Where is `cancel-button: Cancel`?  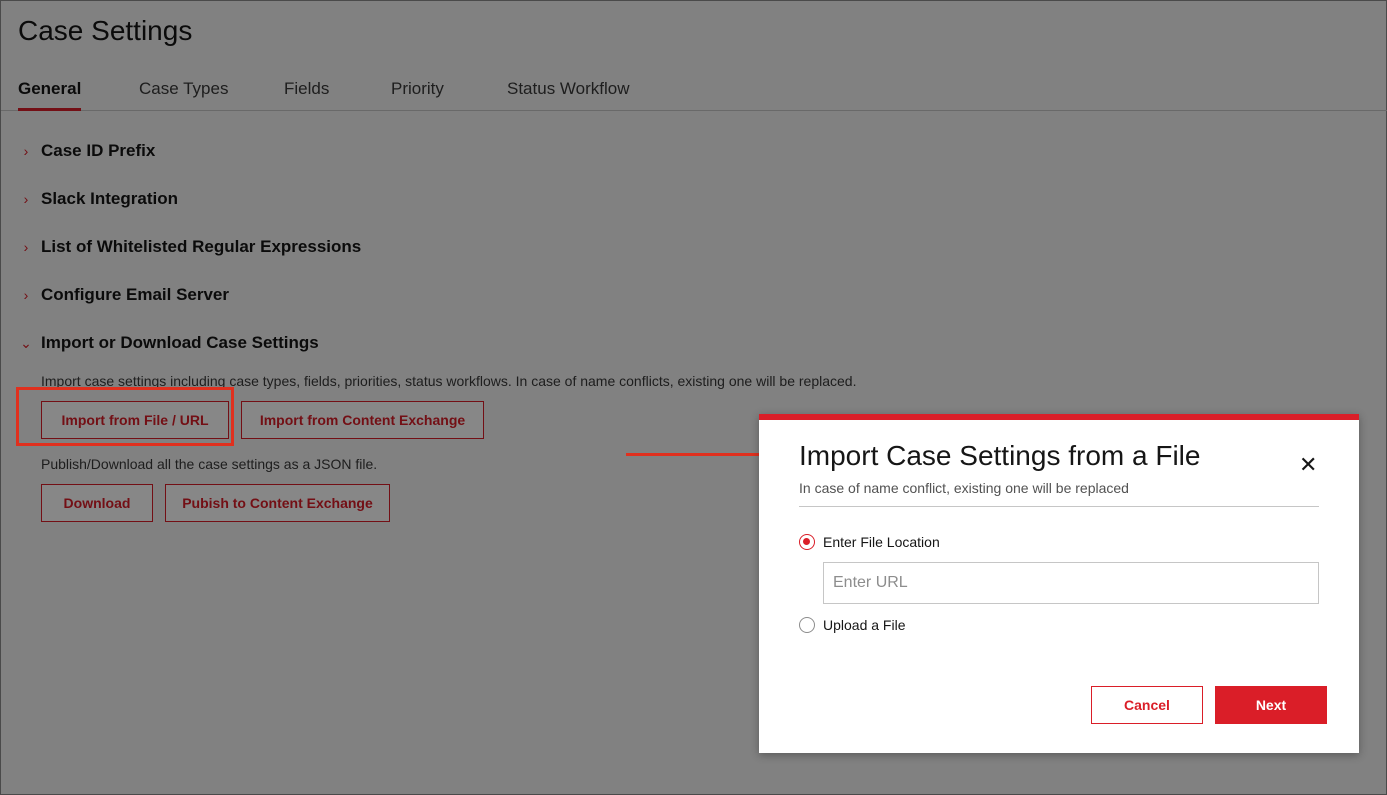
cancel-button: Cancel is located at coordinates (1147, 705).